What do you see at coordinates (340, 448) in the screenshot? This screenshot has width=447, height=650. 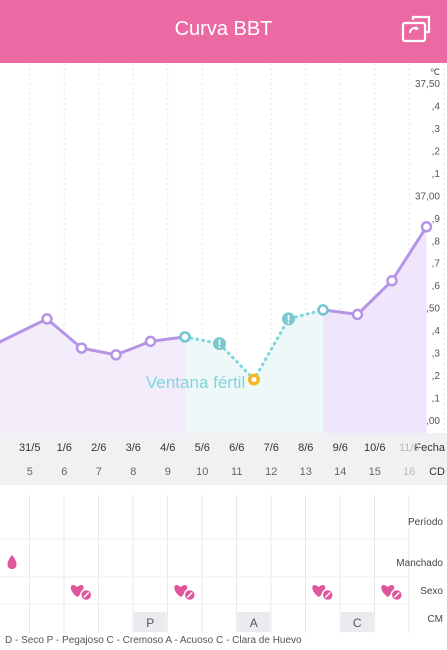 I see `date-cell: 9/6` at bounding box center [340, 448].